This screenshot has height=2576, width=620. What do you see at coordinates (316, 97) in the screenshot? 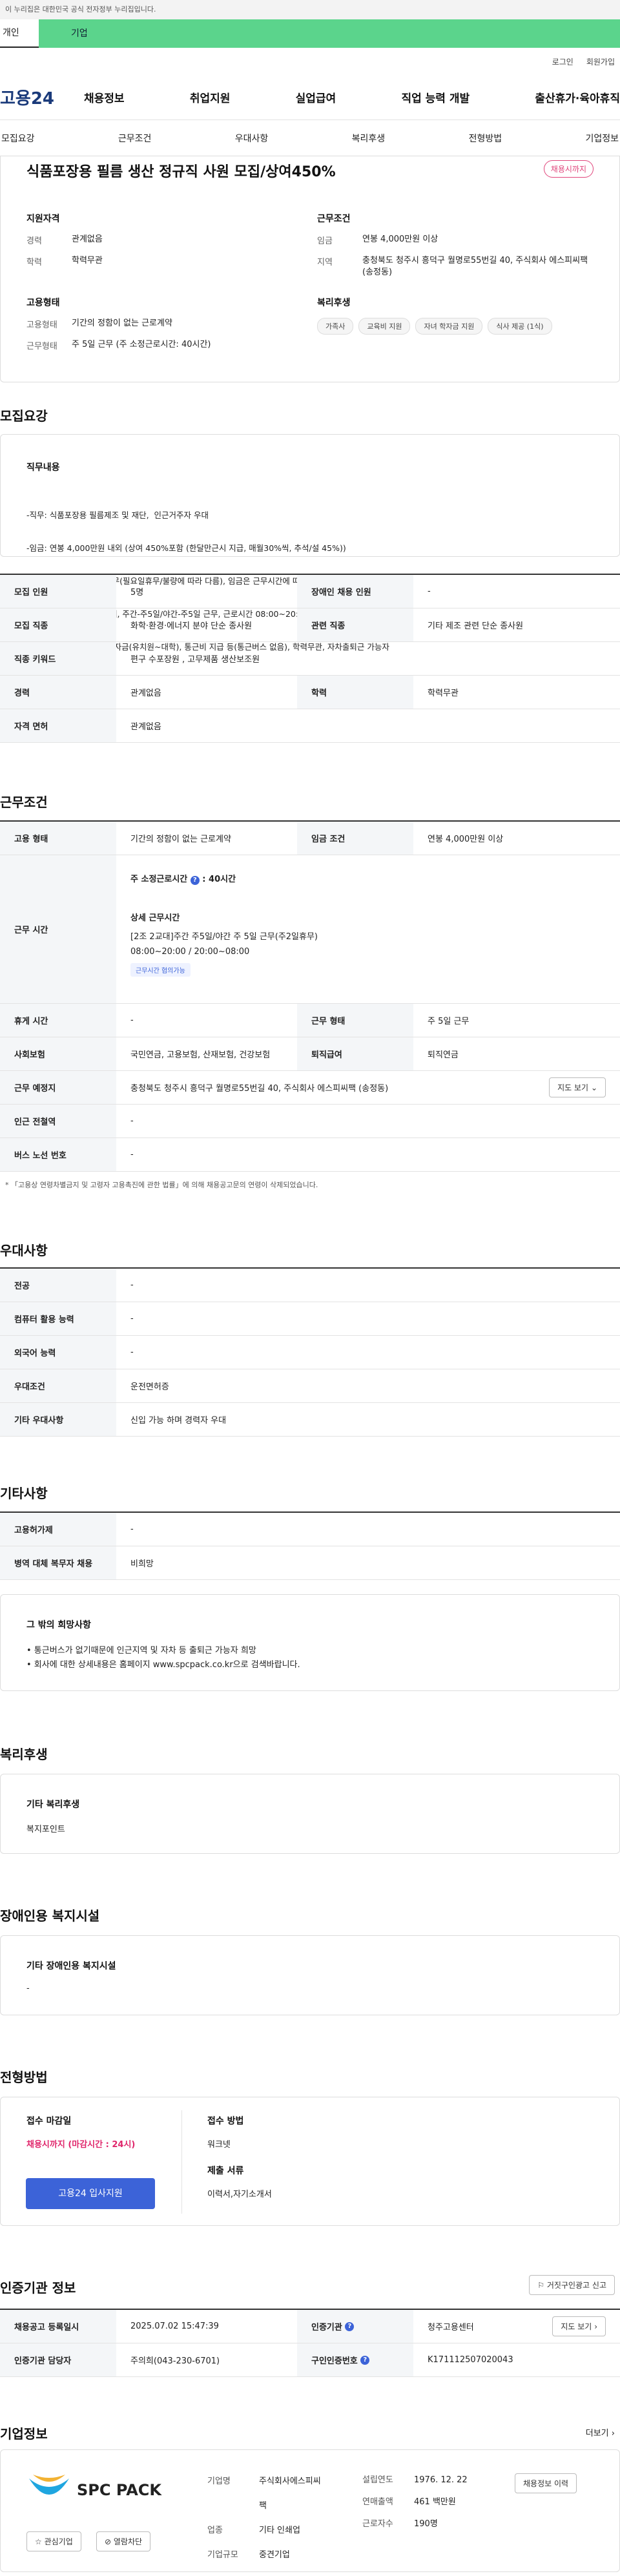
I see `gnb-unemployment: 실업급여` at bounding box center [316, 97].